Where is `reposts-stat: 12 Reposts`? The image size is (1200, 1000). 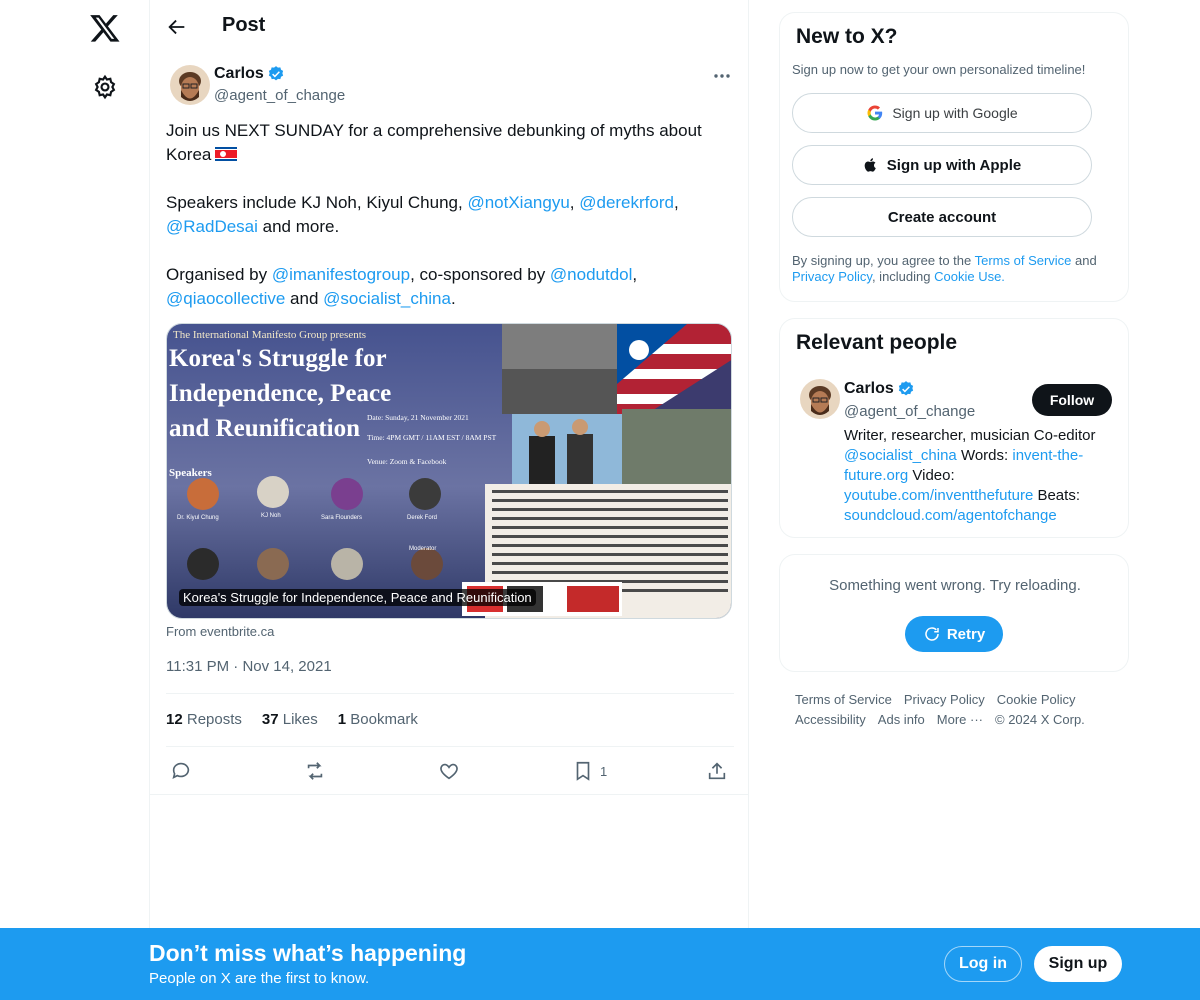
reposts-stat: 12 Reposts is located at coordinates (204, 719).